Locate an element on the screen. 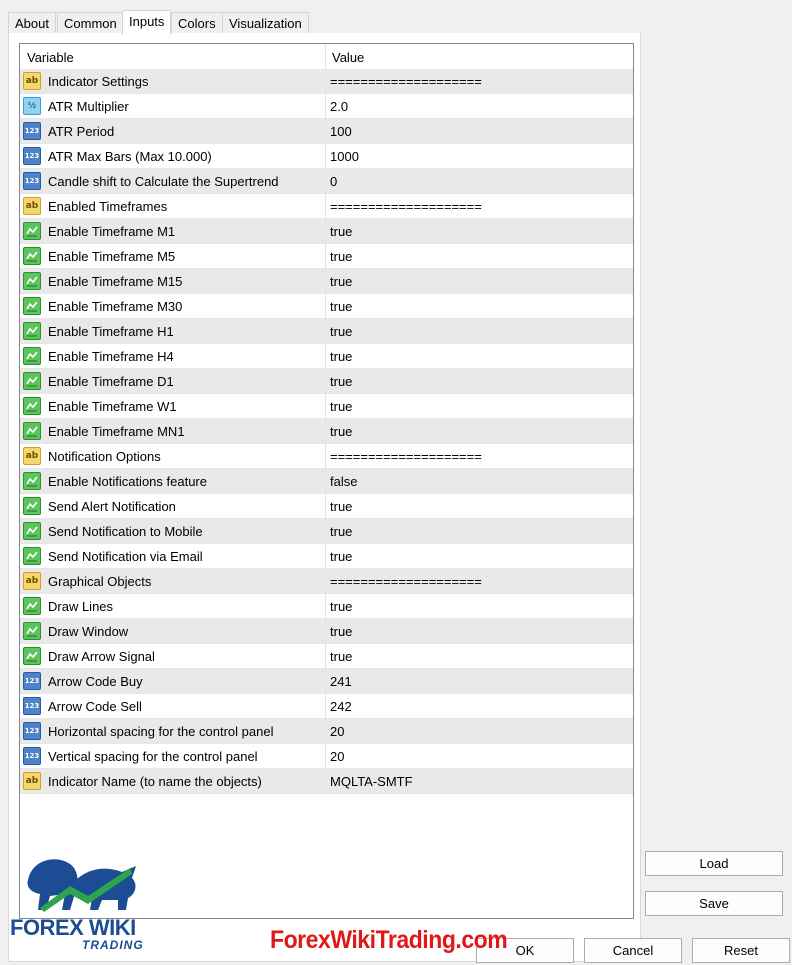  table-row: ab Graphical Objects ==================== is located at coordinates (326, 581).